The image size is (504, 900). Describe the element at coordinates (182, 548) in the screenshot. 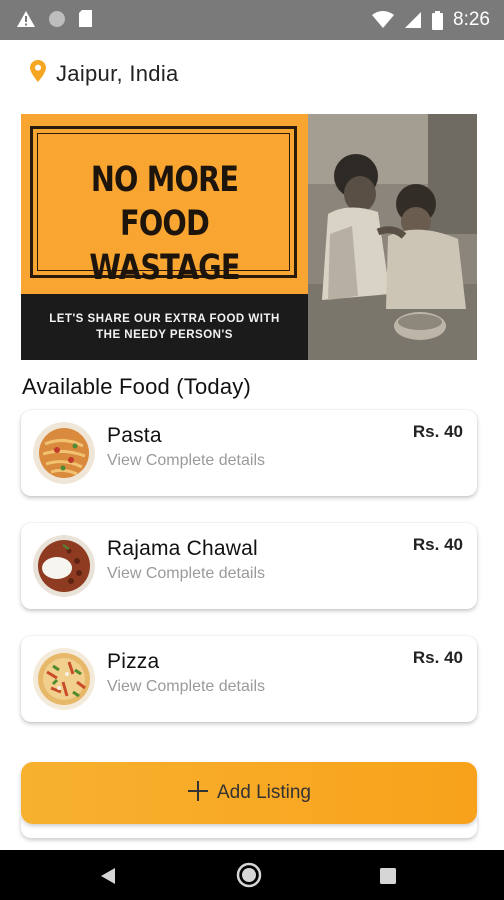

I see `food-name: Rajama Chawal` at that location.